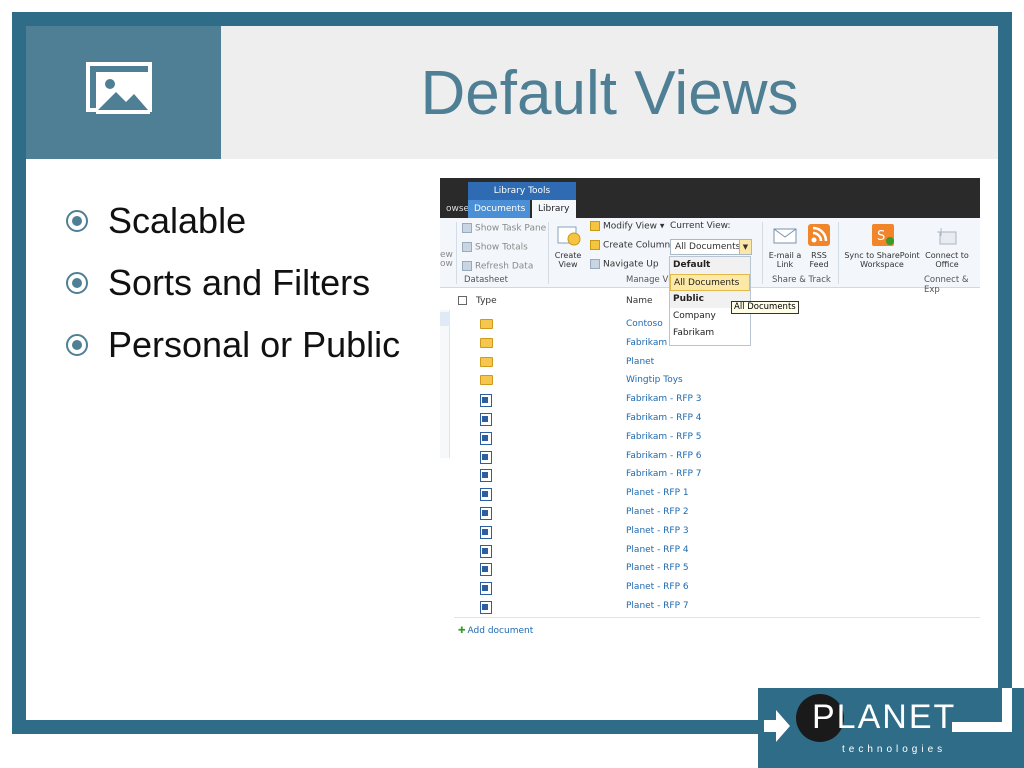 The height and width of the screenshot is (768, 1024). What do you see at coordinates (595, 226) in the screenshot?
I see `modify-view-icon` at bounding box center [595, 226].